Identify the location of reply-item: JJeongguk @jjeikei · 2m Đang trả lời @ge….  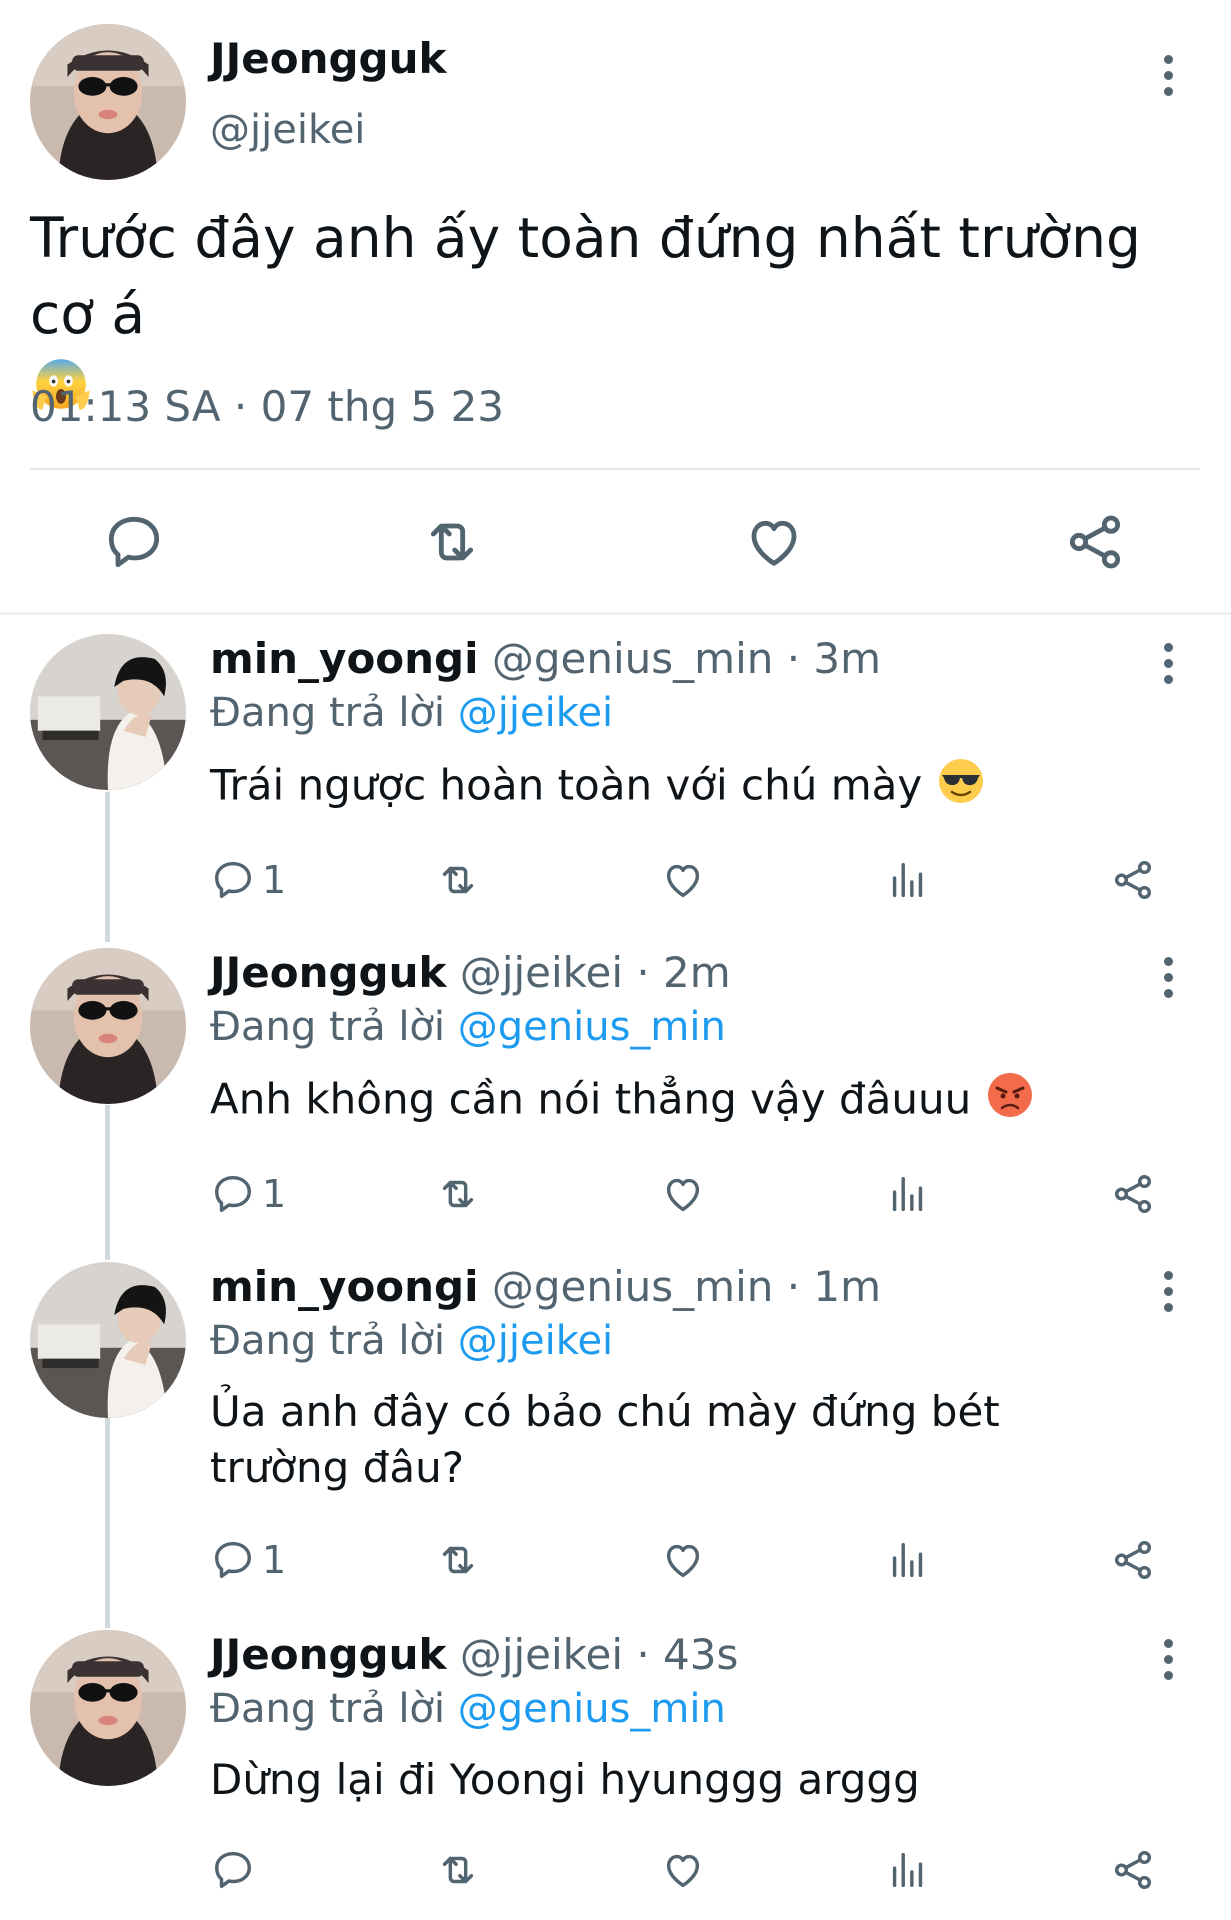
(615, 1088).